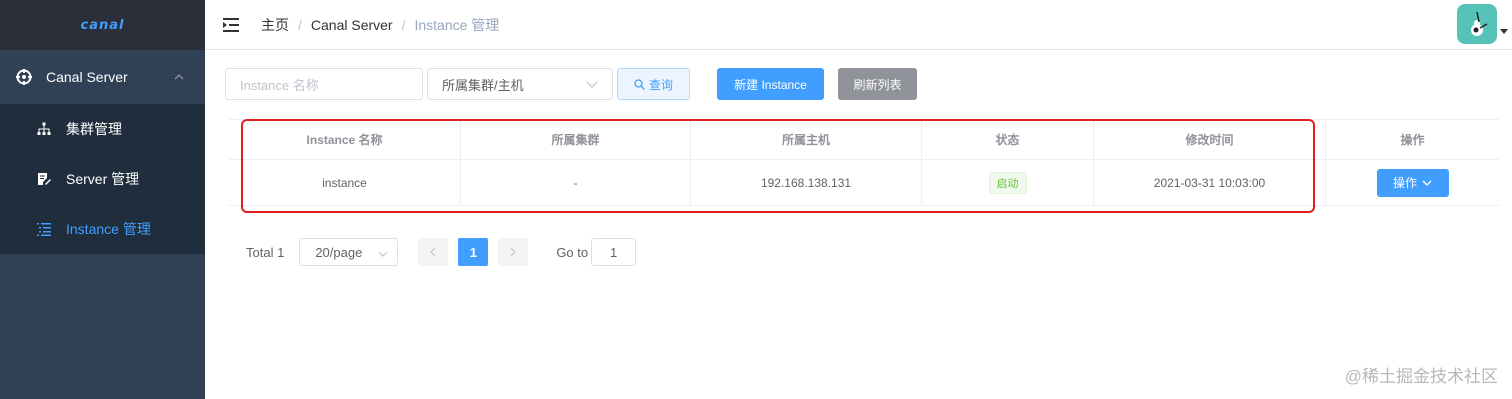 This screenshot has width=1512, height=399. Describe the element at coordinates (232, 25) in the screenshot. I see `hamburger-icon` at that location.